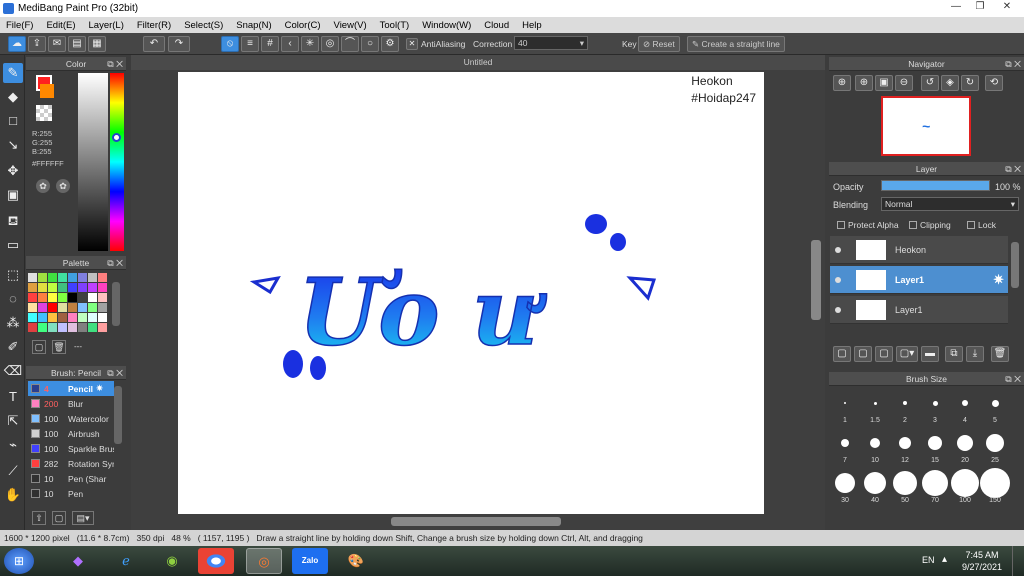  Describe the element at coordinates (78, 561) in the screenshot. I see `visual-studio-icon: ◆` at that location.